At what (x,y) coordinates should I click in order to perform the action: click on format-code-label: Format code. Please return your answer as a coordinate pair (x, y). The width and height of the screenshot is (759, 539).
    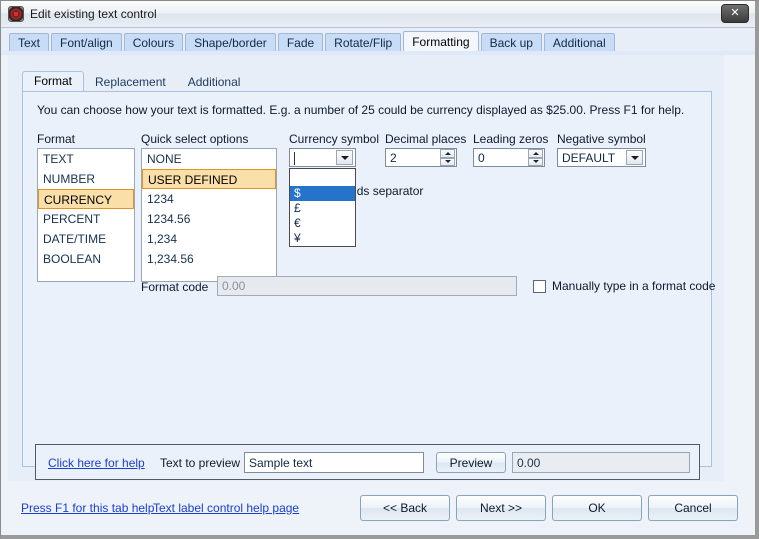
    Looking at the image, I should click on (175, 287).